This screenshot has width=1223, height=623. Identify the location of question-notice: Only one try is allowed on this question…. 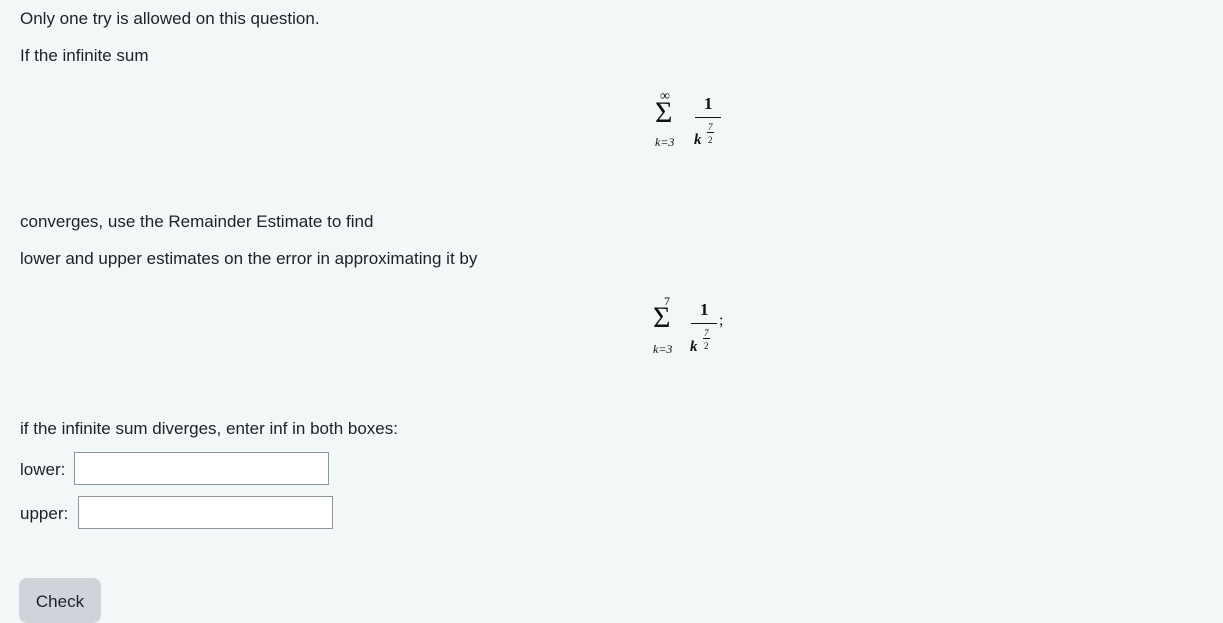
(170, 18).